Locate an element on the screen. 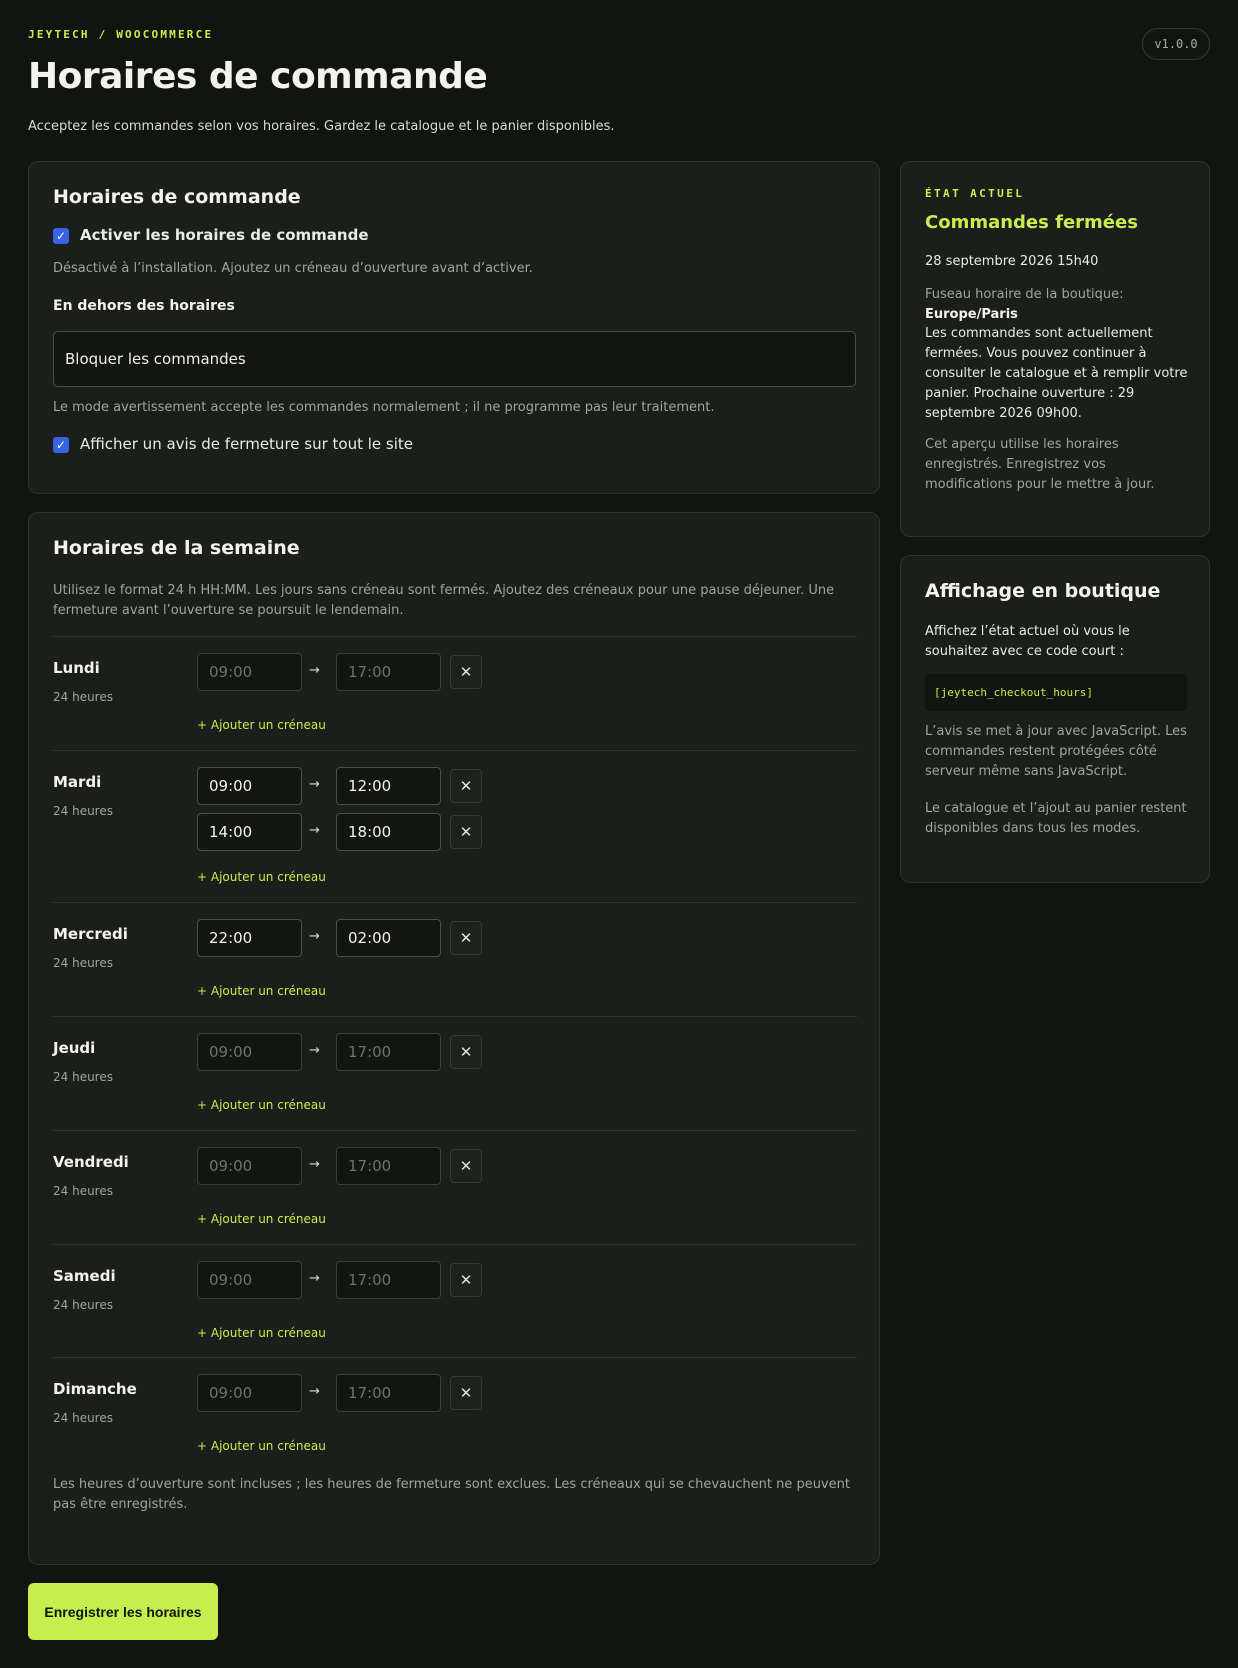 This screenshot has height=1668, width=1238. version-badge: v1.0.0 is located at coordinates (1176, 44).